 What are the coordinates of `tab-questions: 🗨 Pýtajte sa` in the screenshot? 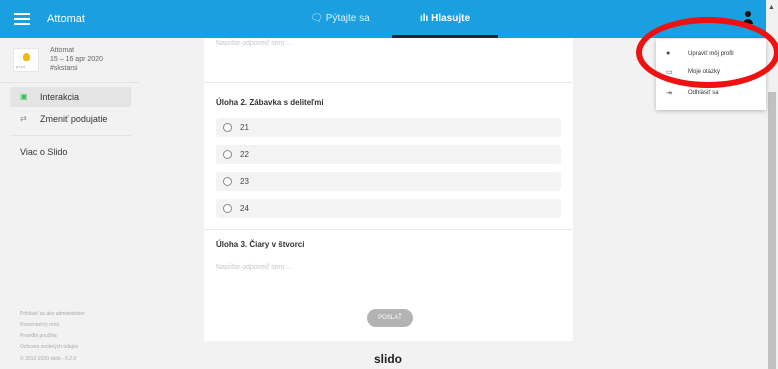 It's located at (340, 19).